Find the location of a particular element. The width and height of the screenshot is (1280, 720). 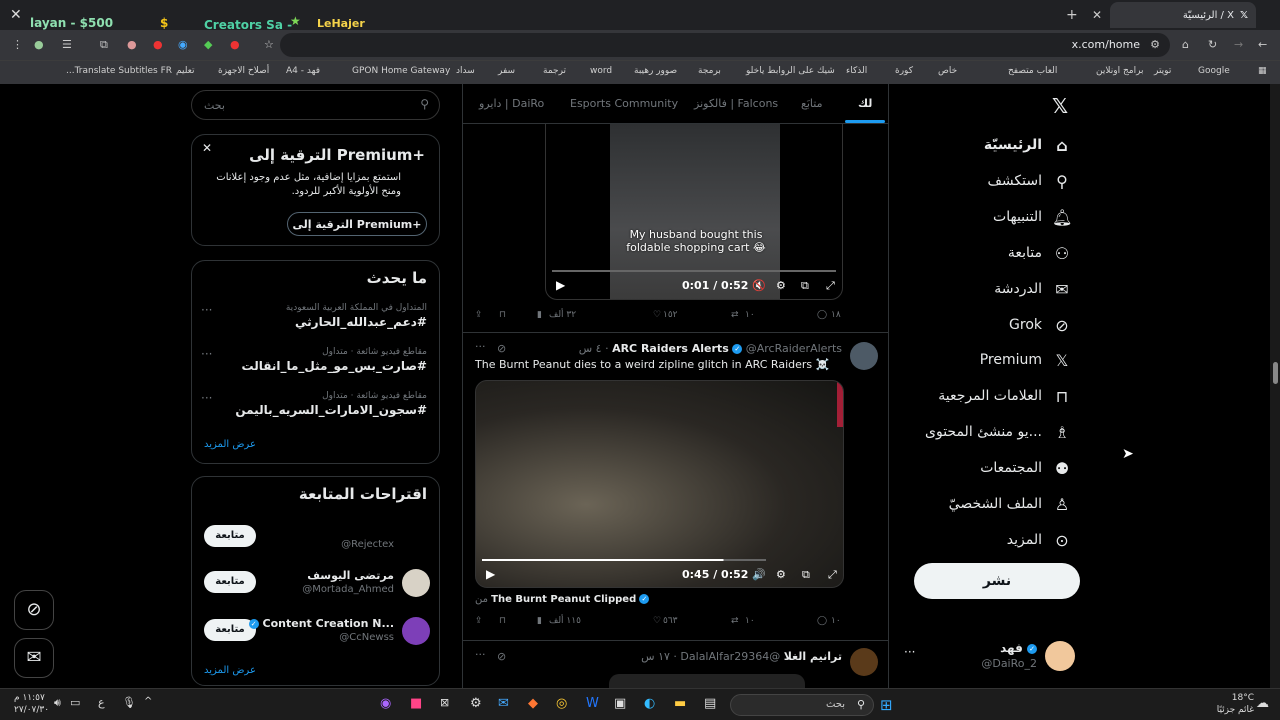

trends-show-more-link: عرض المزيد is located at coordinates (230, 444).